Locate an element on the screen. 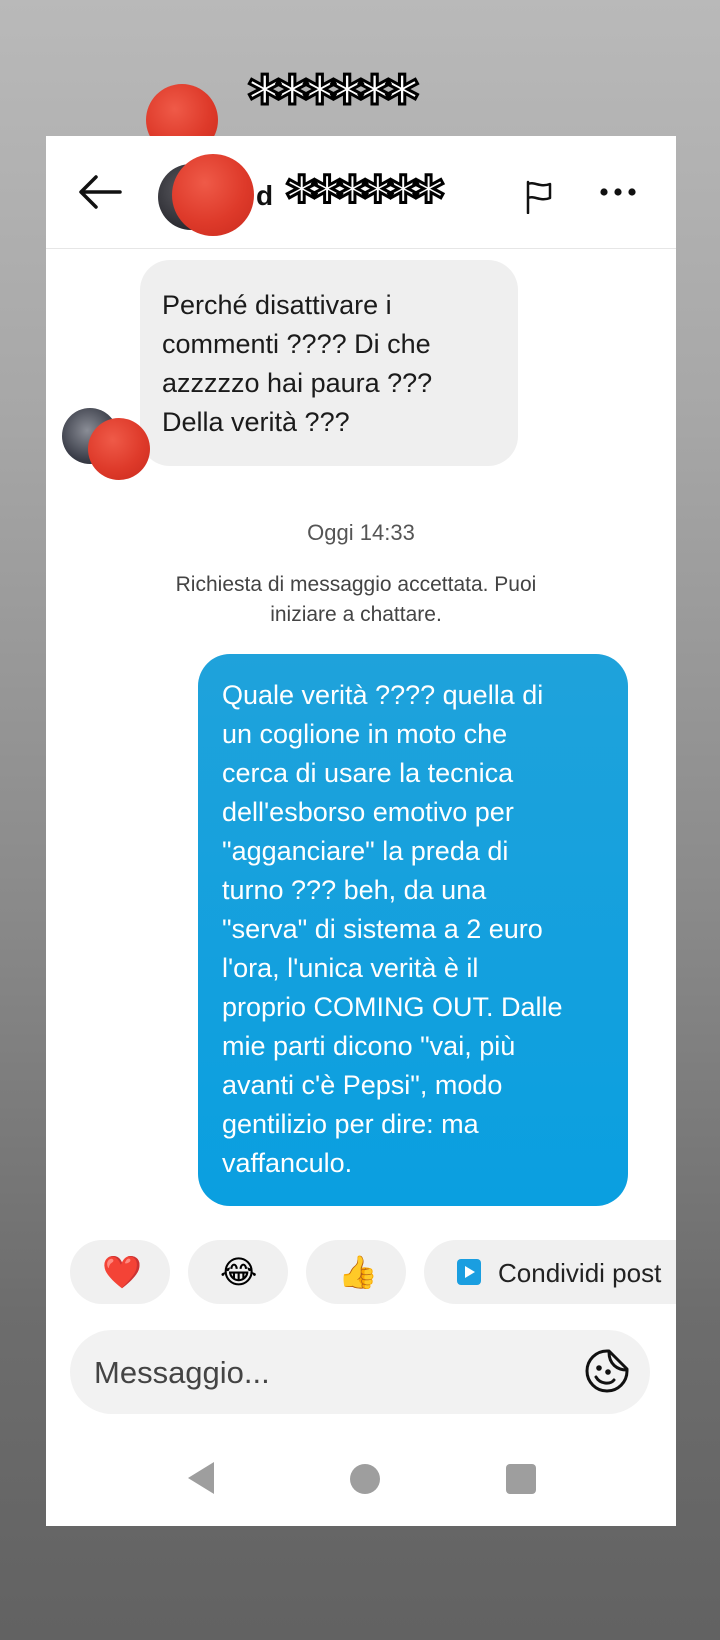  nav-back-icon is located at coordinates (201, 1478).